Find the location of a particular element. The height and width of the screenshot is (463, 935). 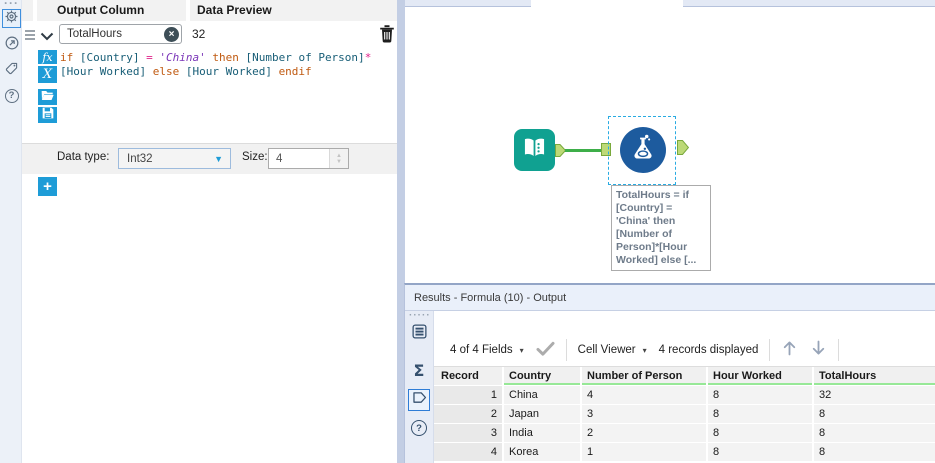

tab-navigation is located at coordinates (11, 45).